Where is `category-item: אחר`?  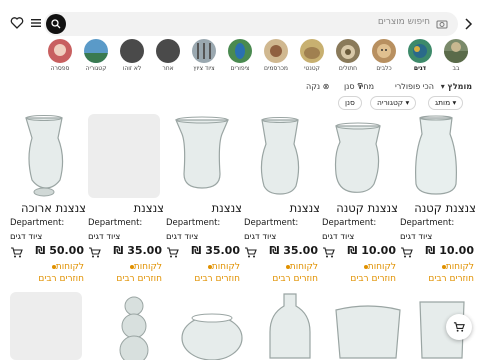
category-item: אחר is located at coordinates (168, 58).